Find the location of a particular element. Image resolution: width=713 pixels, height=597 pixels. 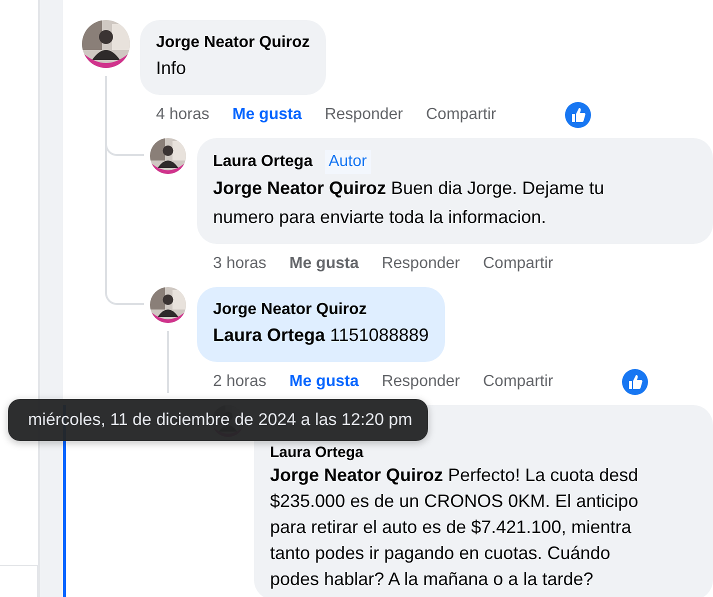

comment-time: 4 horas is located at coordinates (183, 115).